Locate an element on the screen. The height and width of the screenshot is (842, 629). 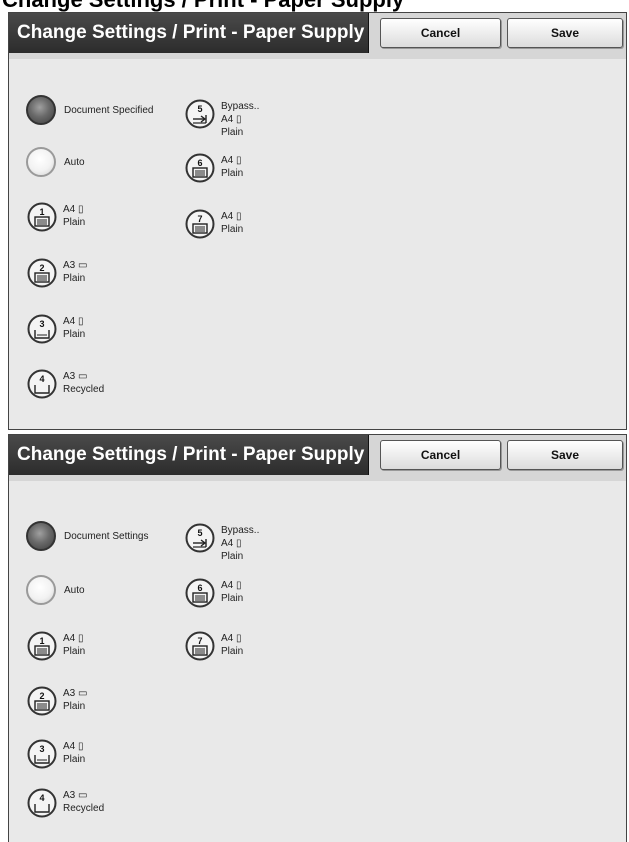
option-document-settings: Document Settings is located at coordinates (87, 536).